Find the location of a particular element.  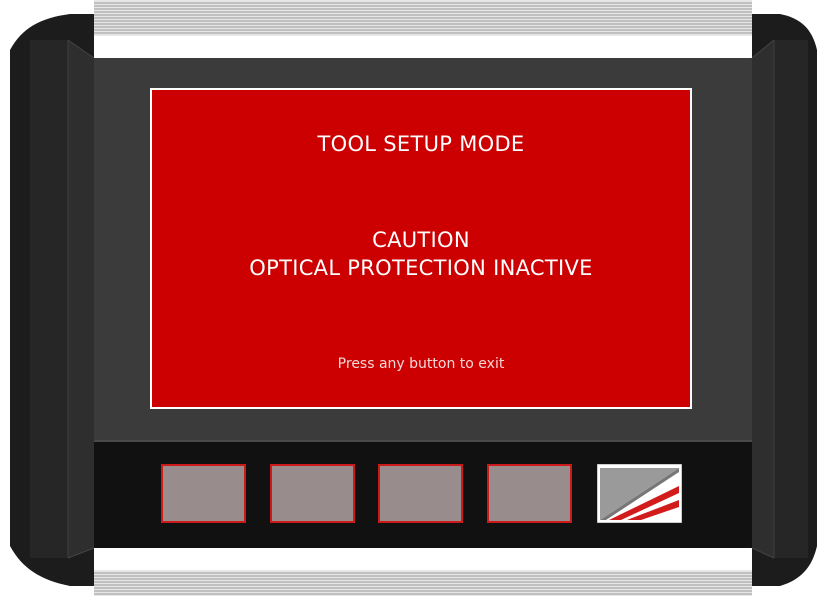

right-bumper is located at coordinates (784, 300).